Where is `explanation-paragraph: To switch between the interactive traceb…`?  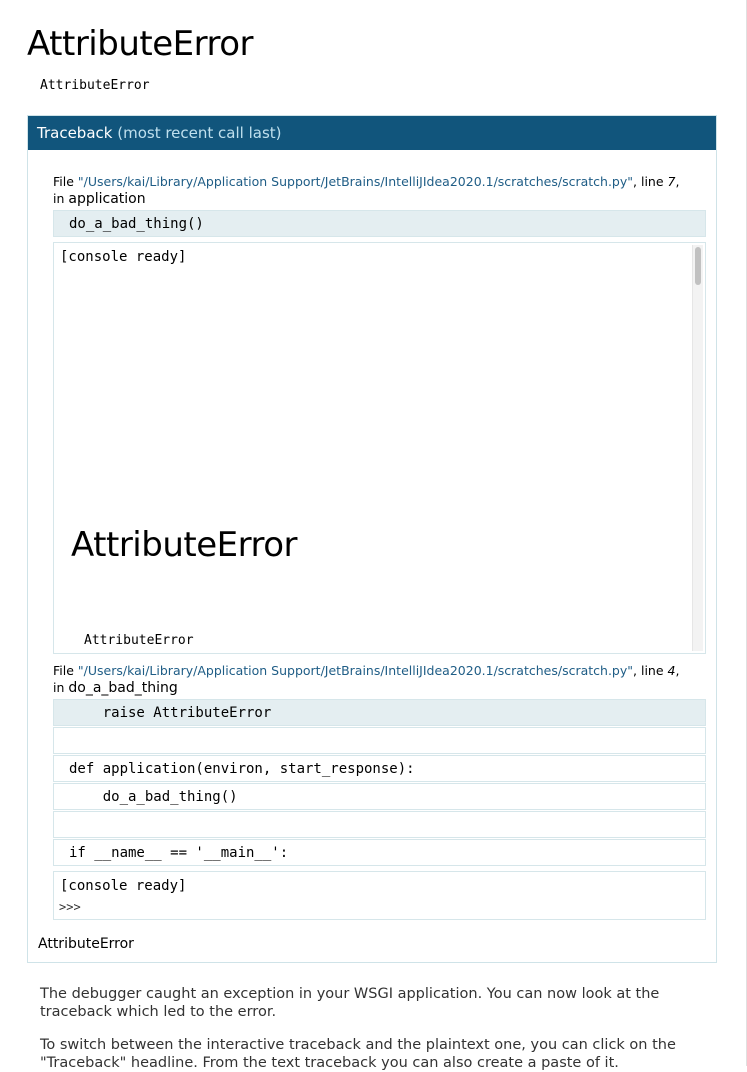
explanation-paragraph: To switch between the interactive traceb… is located at coordinates (358, 1054).